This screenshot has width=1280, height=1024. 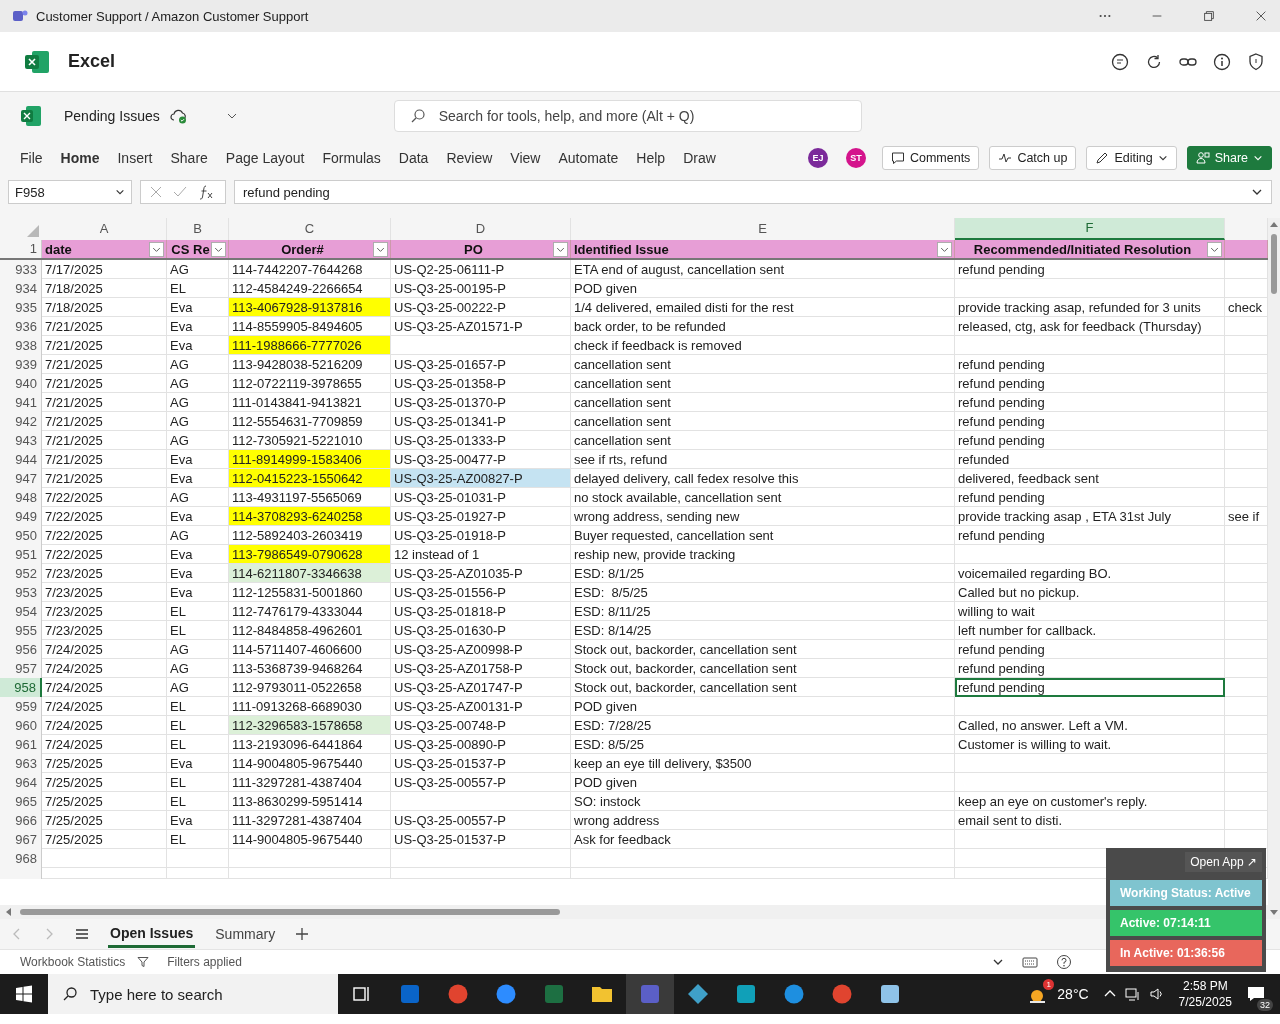 What do you see at coordinates (763, 307) in the screenshot?
I see `issue-cell: 1/4 delivered, emailed disti for the rest` at bounding box center [763, 307].